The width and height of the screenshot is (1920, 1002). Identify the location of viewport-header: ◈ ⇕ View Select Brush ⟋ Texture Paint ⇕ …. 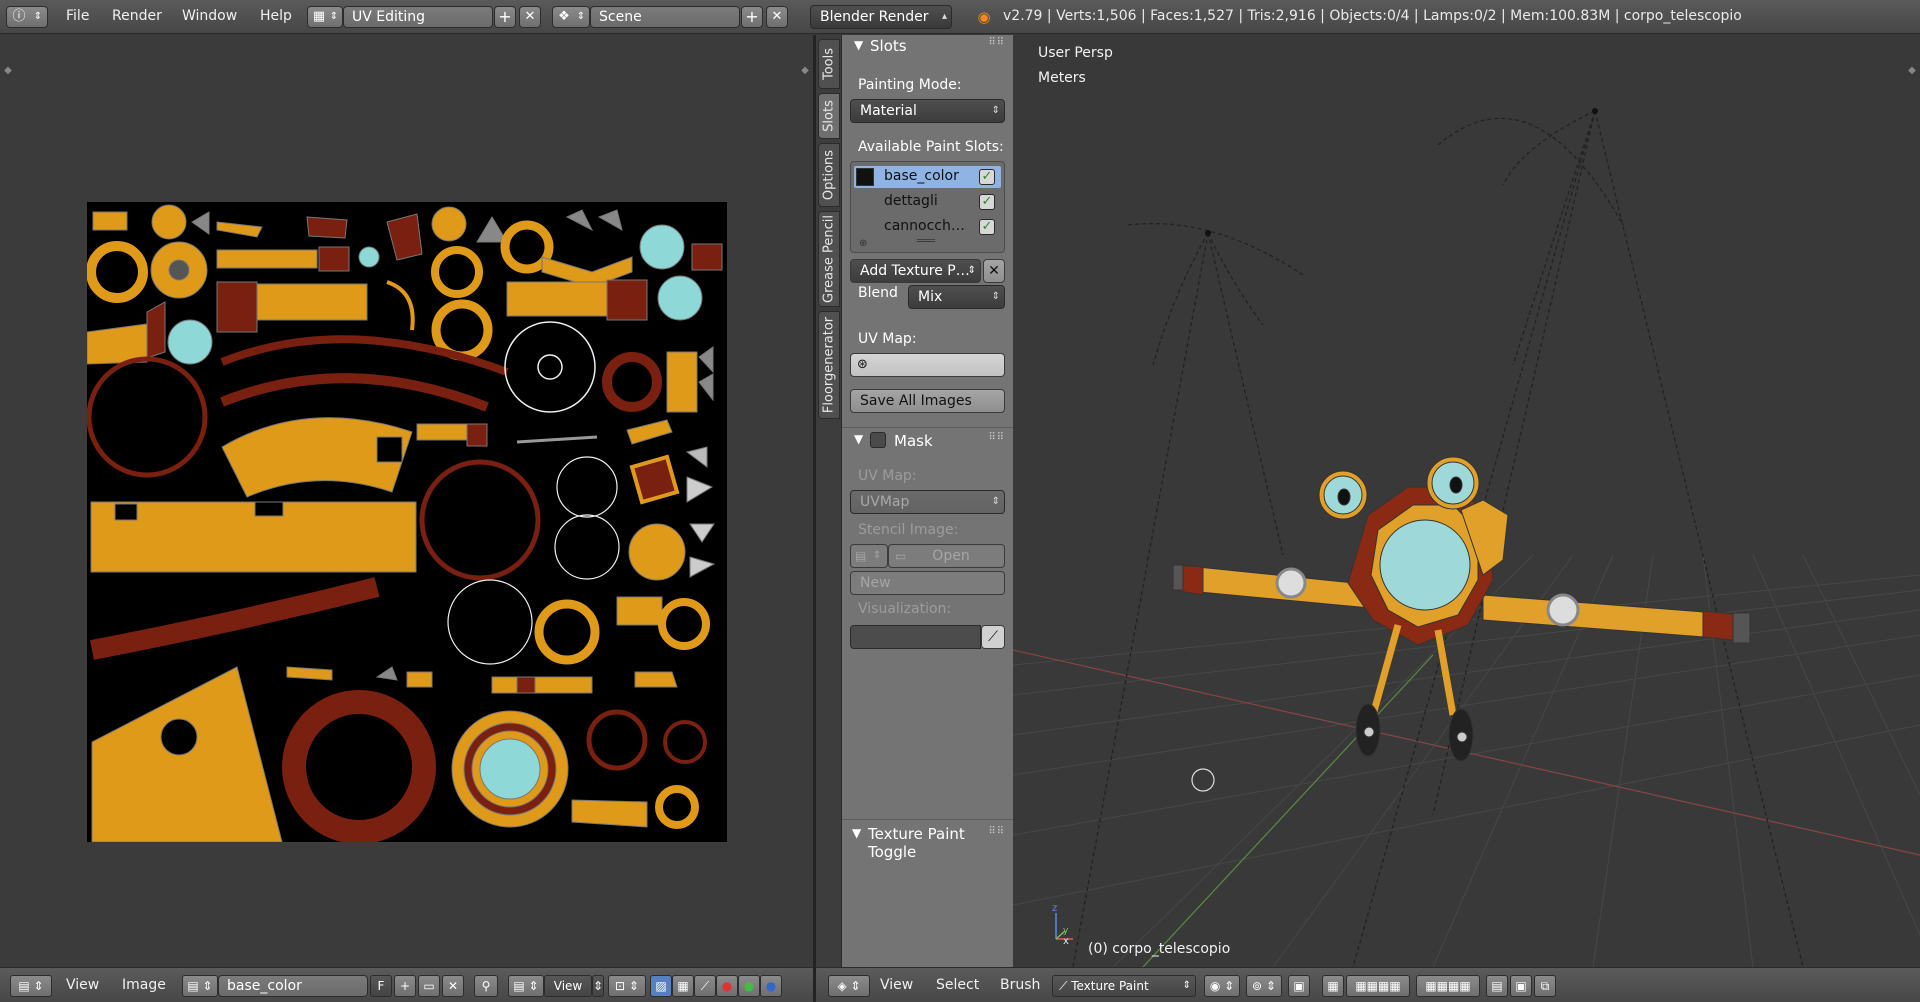
(1368, 984).